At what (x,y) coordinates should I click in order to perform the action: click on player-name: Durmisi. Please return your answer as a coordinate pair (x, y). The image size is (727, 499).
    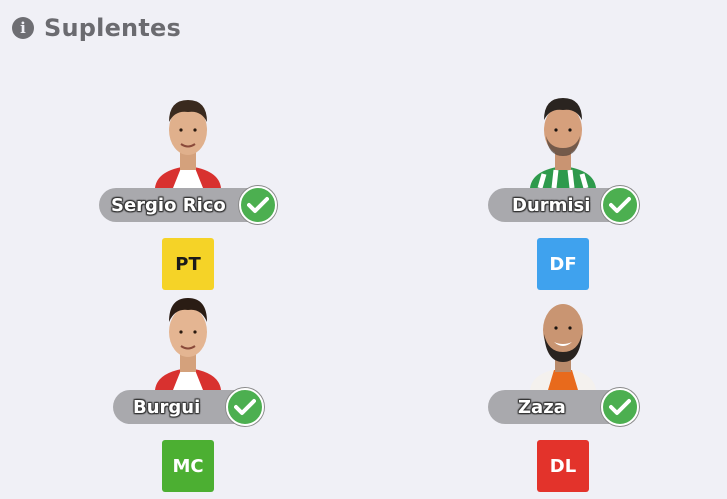
    Looking at the image, I should click on (551, 205).